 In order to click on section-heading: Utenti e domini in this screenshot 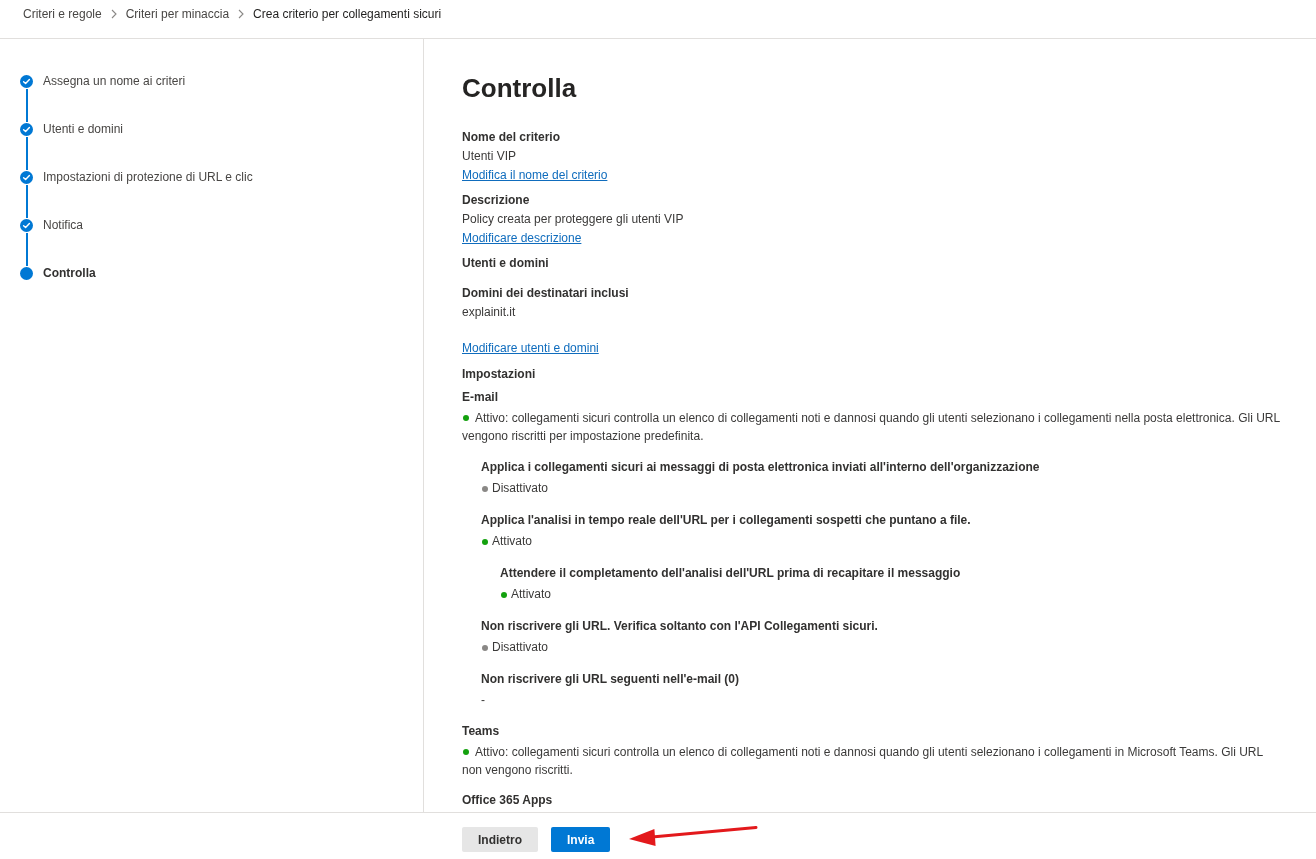, I will do `click(505, 263)`.